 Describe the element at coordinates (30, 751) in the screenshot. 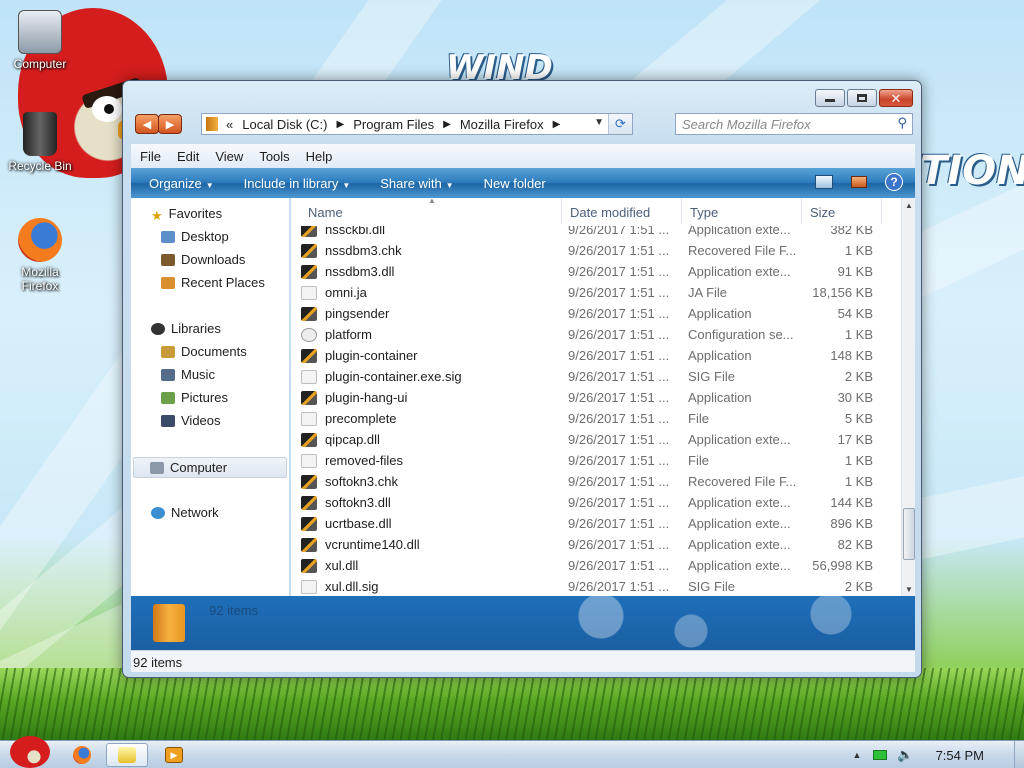

I see `start-button` at that location.